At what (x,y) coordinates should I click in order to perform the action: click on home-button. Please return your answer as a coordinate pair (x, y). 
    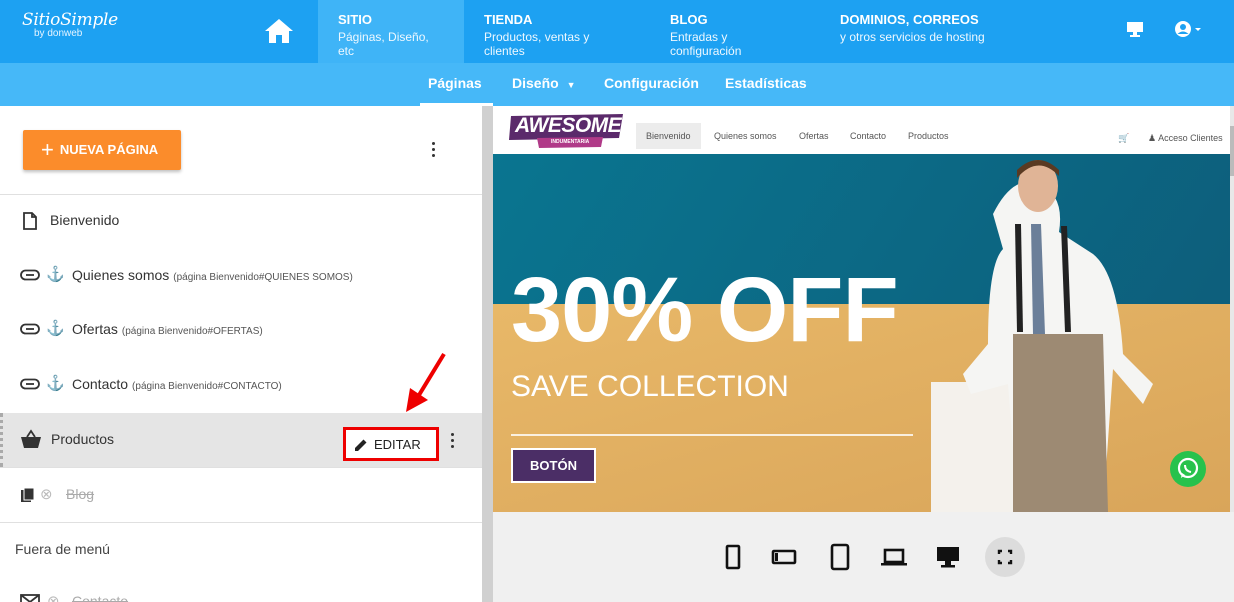
    Looking at the image, I should click on (279, 31).